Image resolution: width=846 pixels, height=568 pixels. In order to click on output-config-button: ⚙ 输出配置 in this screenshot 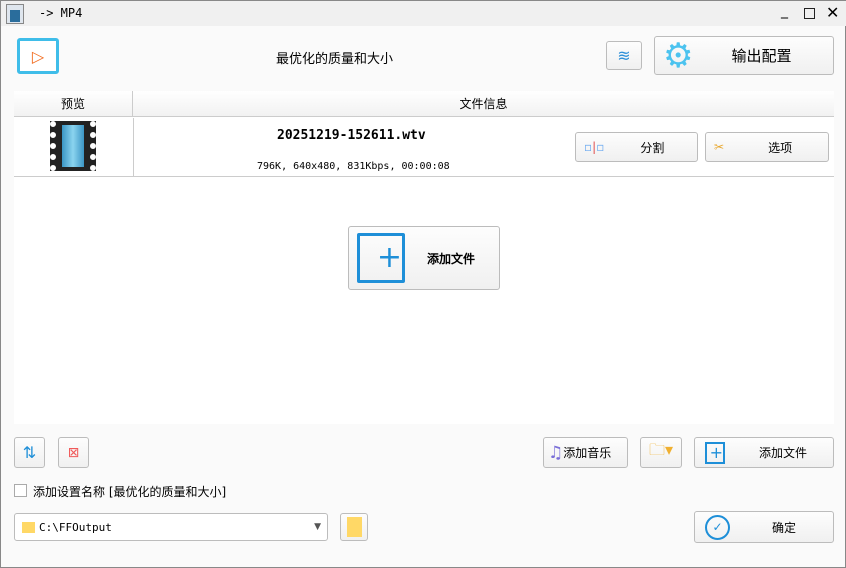, I will do `click(744, 55)`.